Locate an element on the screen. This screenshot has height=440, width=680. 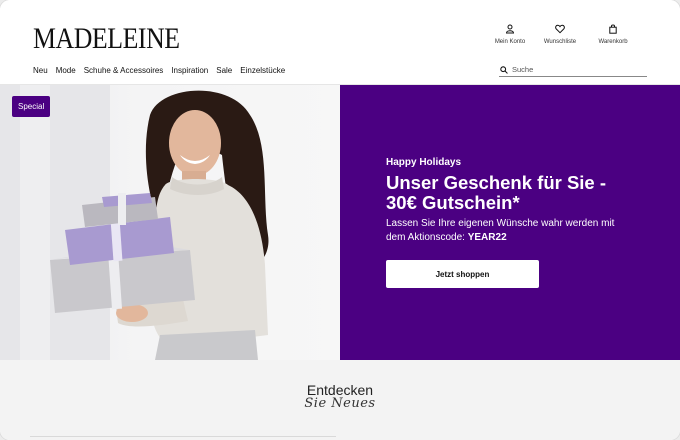
promo-code: YEAR22 is located at coordinates (487, 237).